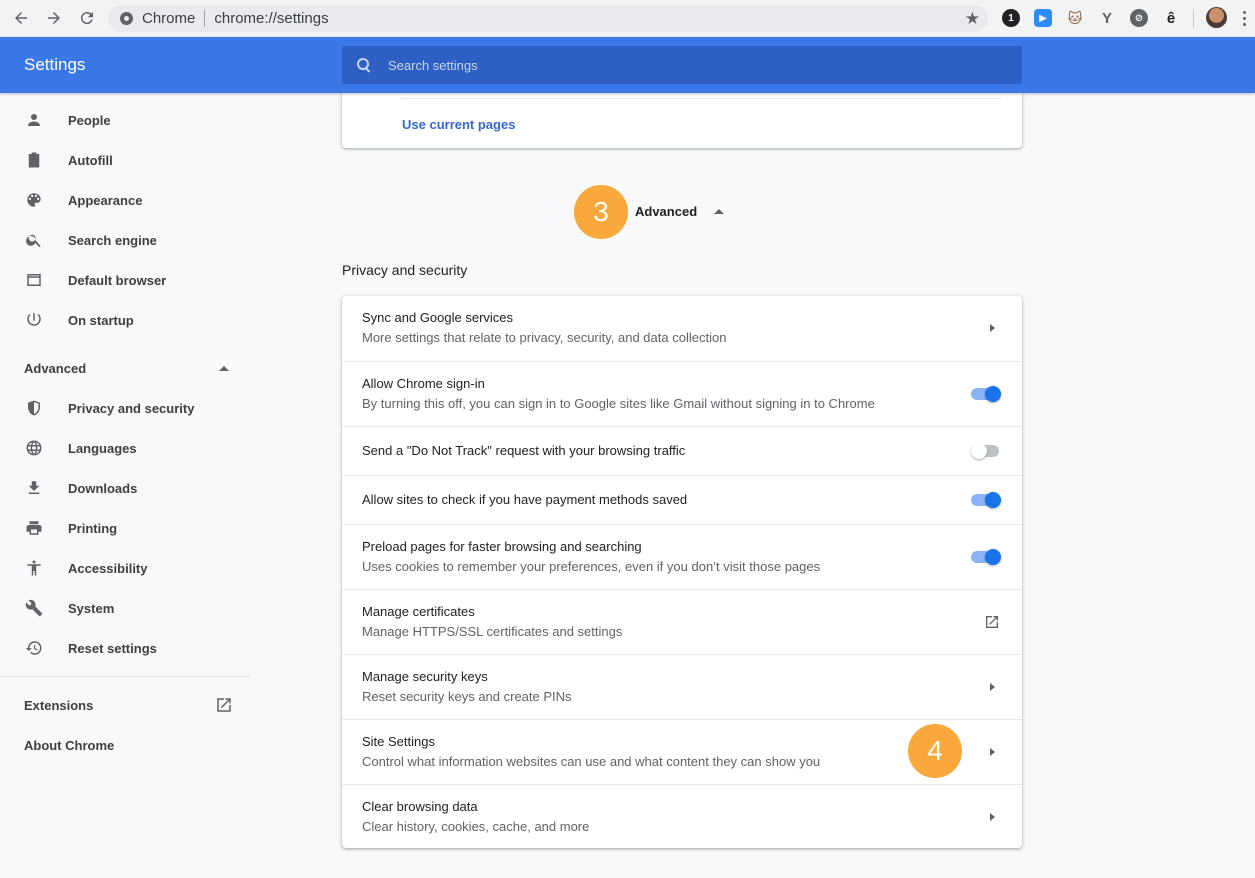  Describe the element at coordinates (34, 448) in the screenshot. I see `globe-icon` at that location.